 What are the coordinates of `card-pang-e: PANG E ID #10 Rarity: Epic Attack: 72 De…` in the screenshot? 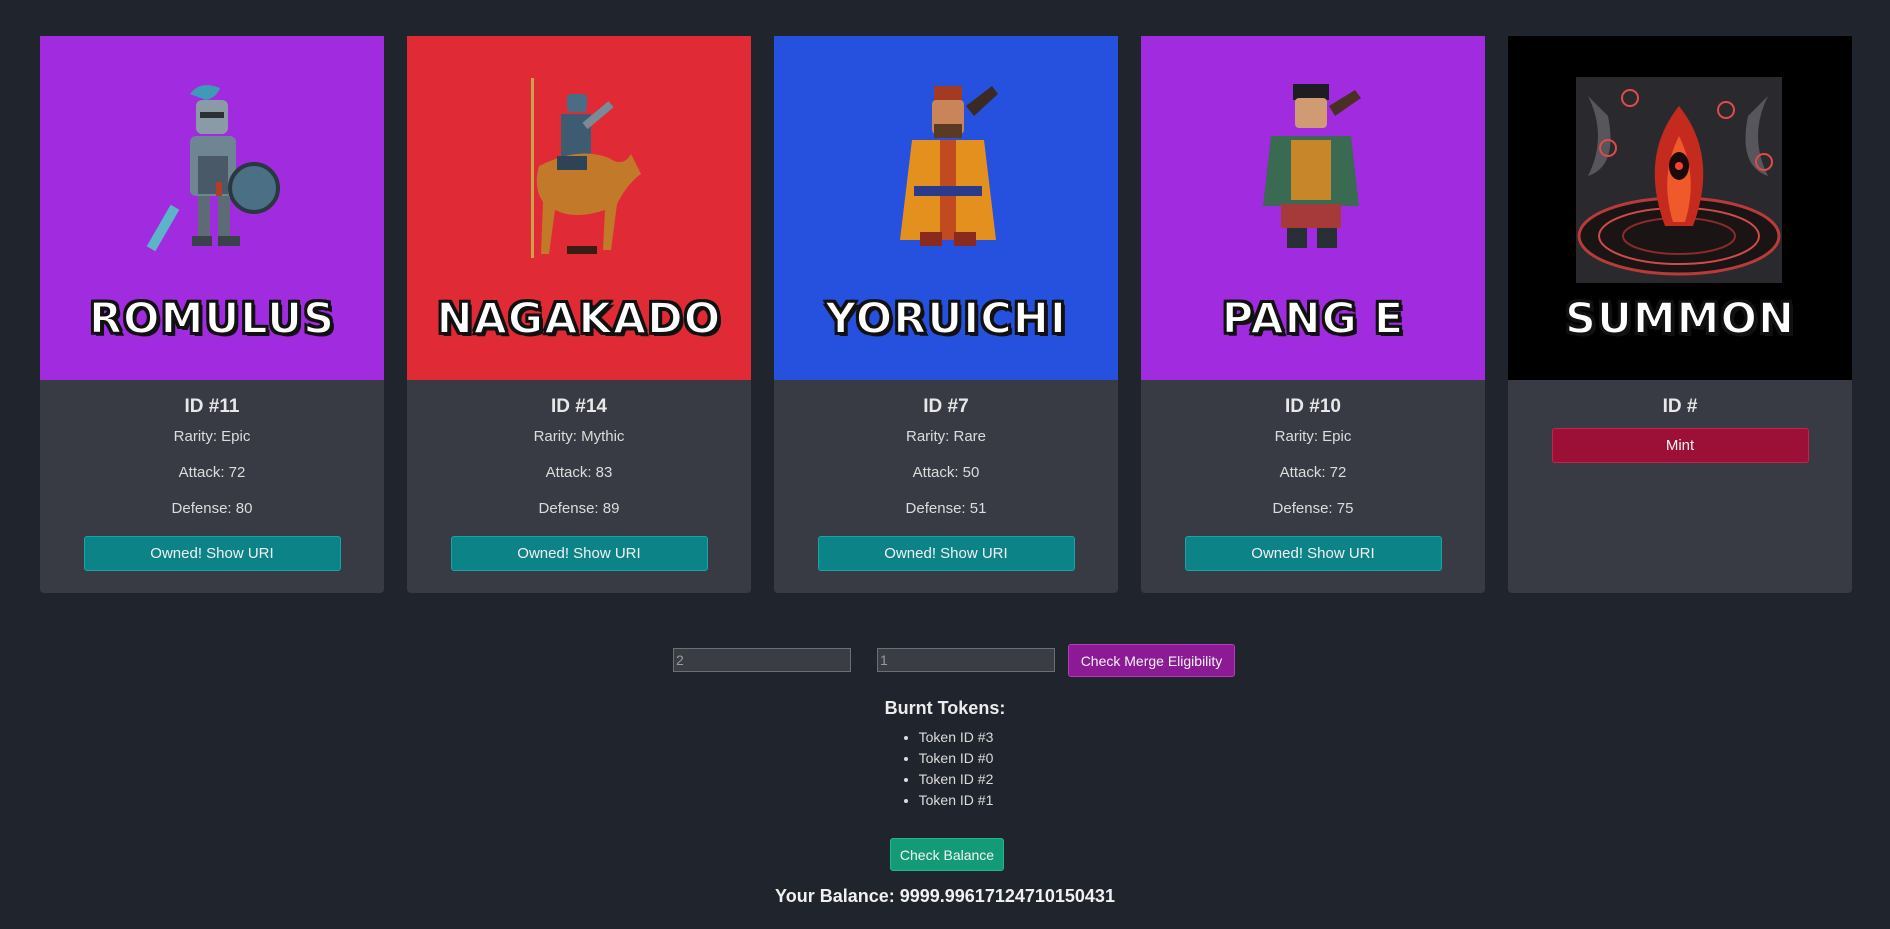 It's located at (1313, 314).